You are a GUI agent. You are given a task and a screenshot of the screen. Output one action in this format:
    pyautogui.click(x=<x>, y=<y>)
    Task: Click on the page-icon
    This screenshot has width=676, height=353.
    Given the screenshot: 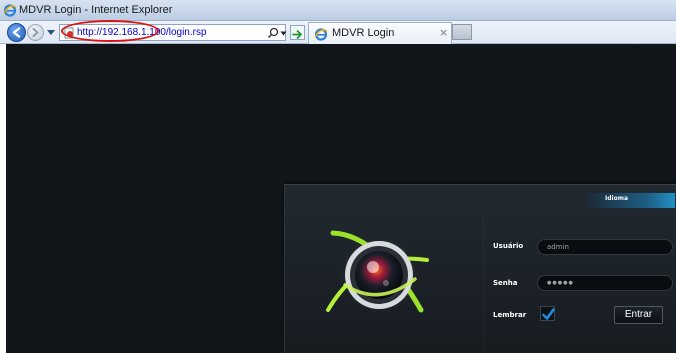 What is the action you would take?
    pyautogui.click(x=69, y=33)
    